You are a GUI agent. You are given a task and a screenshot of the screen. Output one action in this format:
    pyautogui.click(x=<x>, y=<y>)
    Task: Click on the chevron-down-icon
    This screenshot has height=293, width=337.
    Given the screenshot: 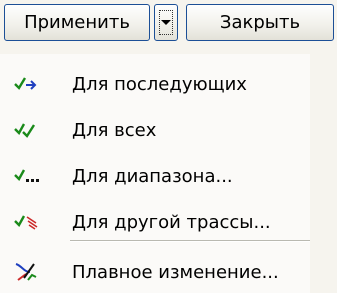 What is the action you would take?
    pyautogui.click(x=166, y=22)
    